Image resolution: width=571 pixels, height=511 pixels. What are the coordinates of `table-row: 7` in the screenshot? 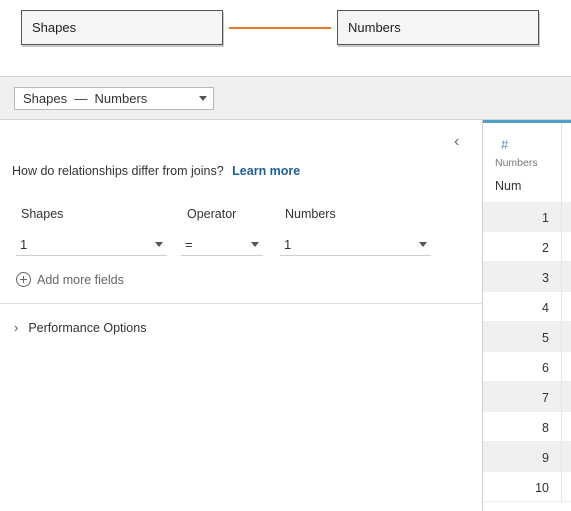 It's located at (527, 397).